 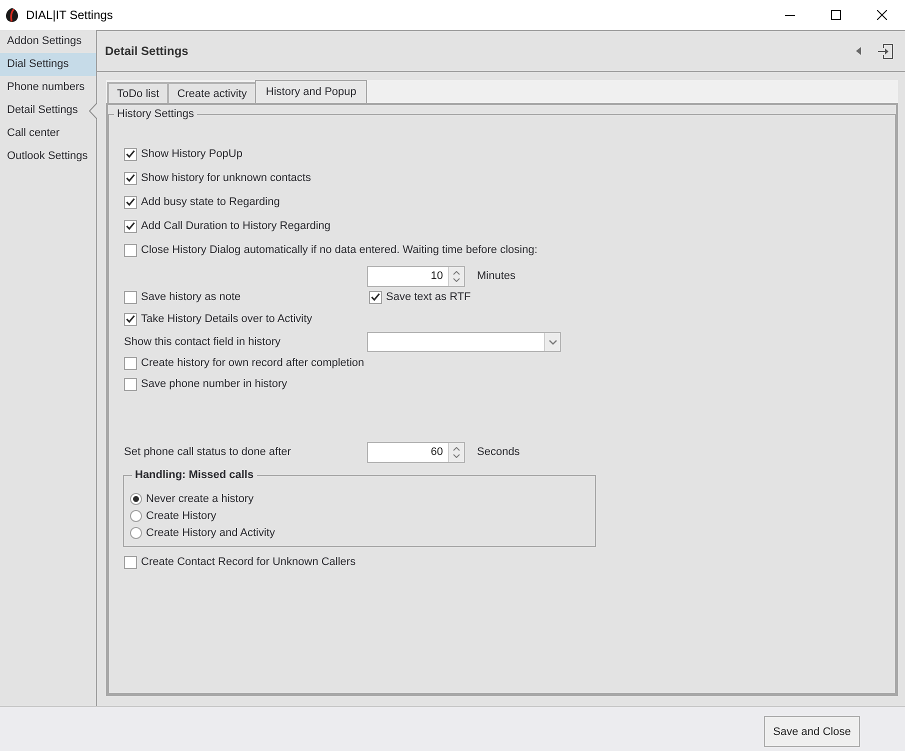 What do you see at coordinates (858, 51) in the screenshot?
I see `caret-left-icon` at bounding box center [858, 51].